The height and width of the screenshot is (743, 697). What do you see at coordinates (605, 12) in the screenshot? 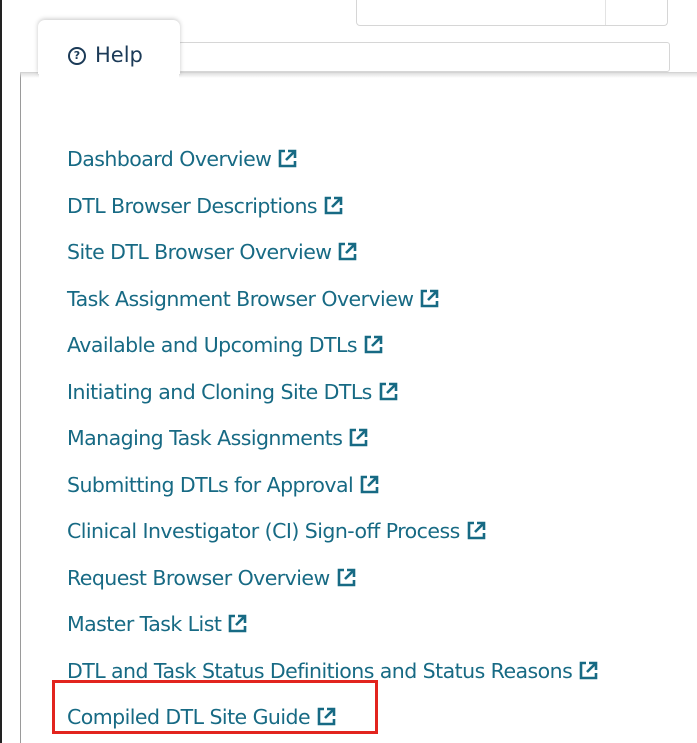
I see `toolbar-divider` at bounding box center [605, 12].